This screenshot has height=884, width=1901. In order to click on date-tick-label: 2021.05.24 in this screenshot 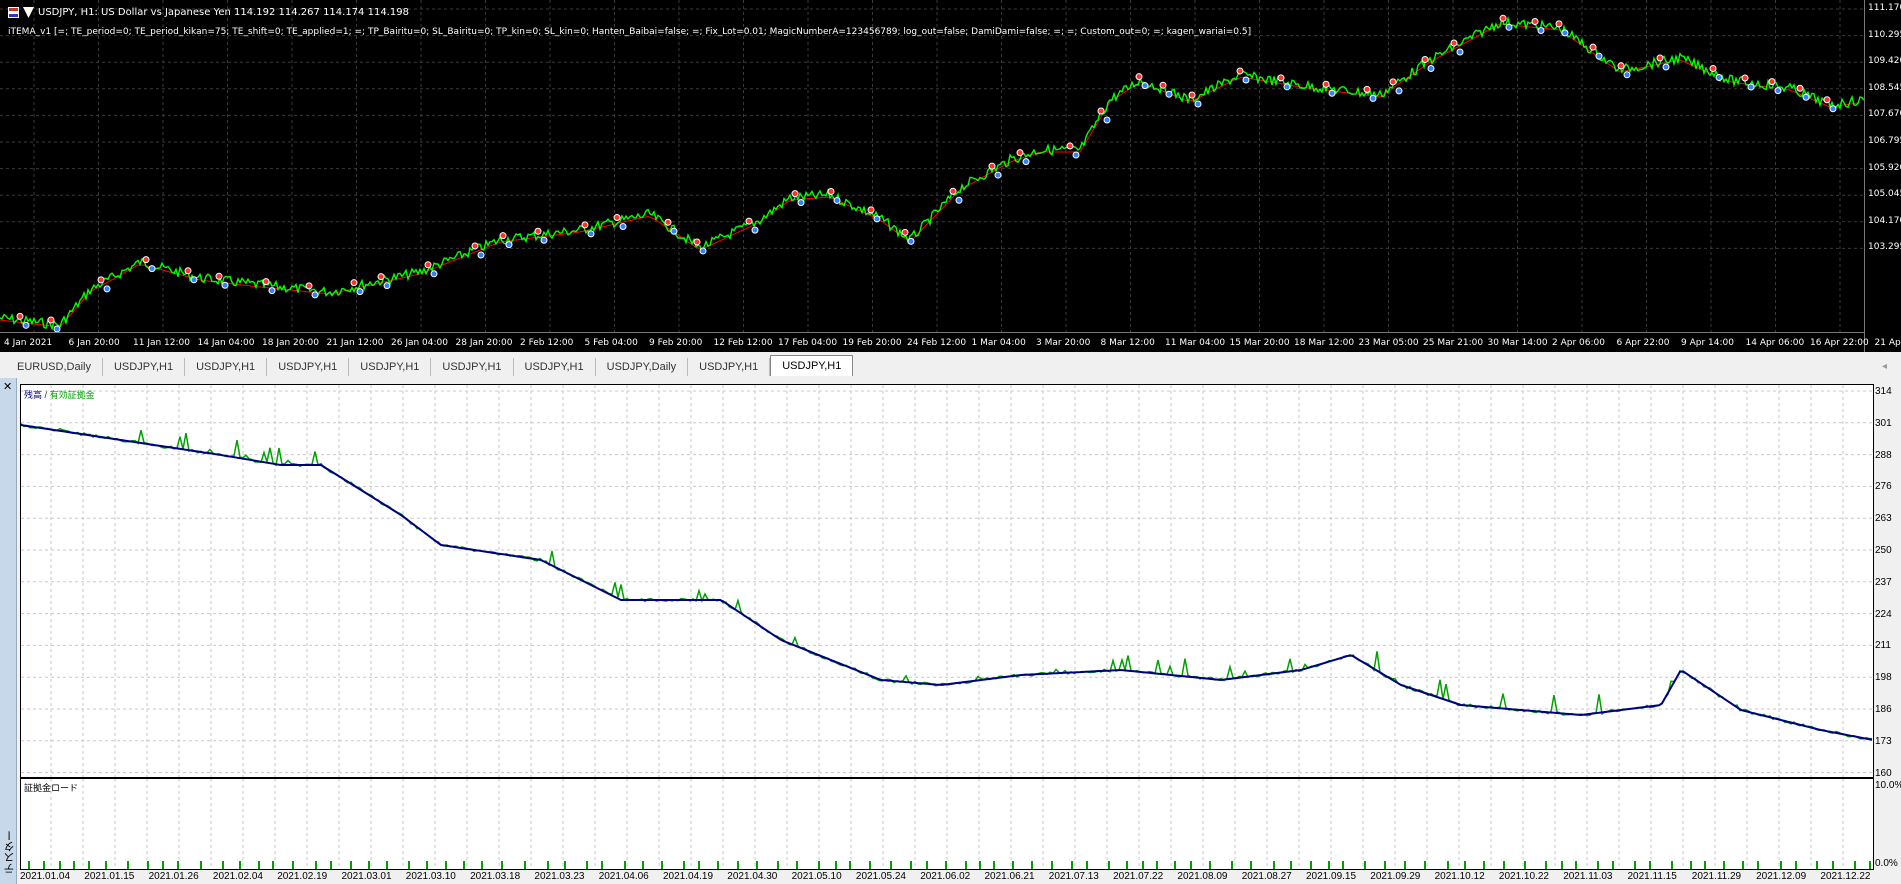, I will do `click(880, 876)`.